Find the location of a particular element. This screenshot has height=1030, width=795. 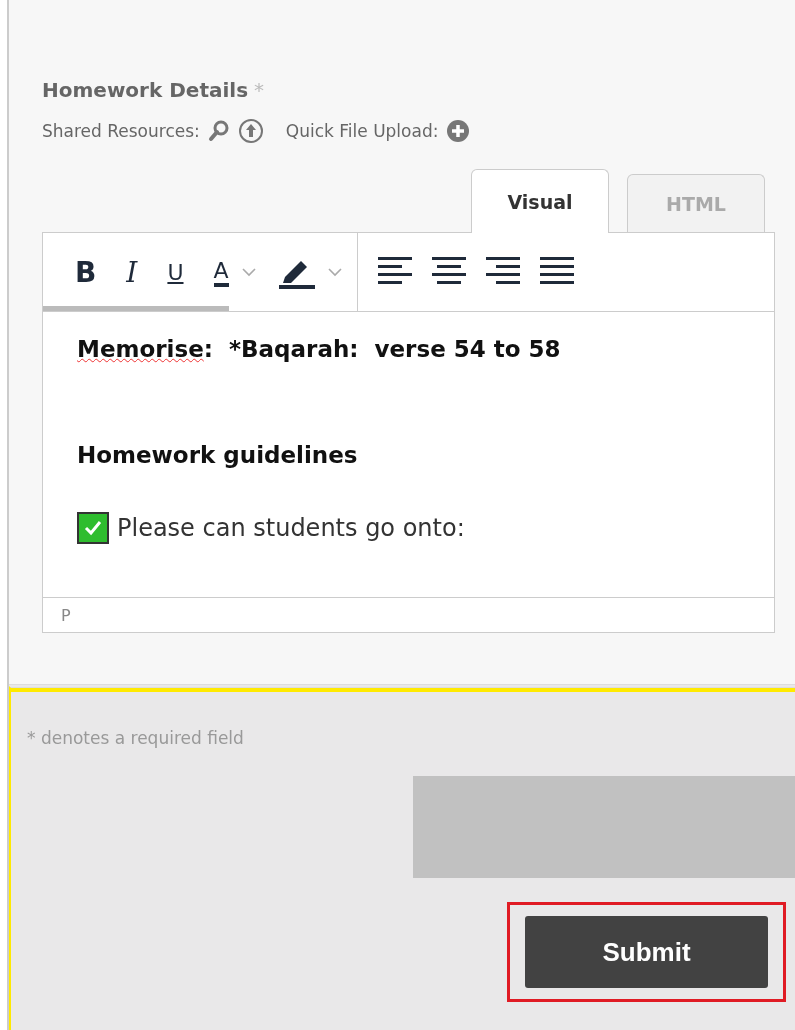

search-icon is located at coordinates (218, 131).